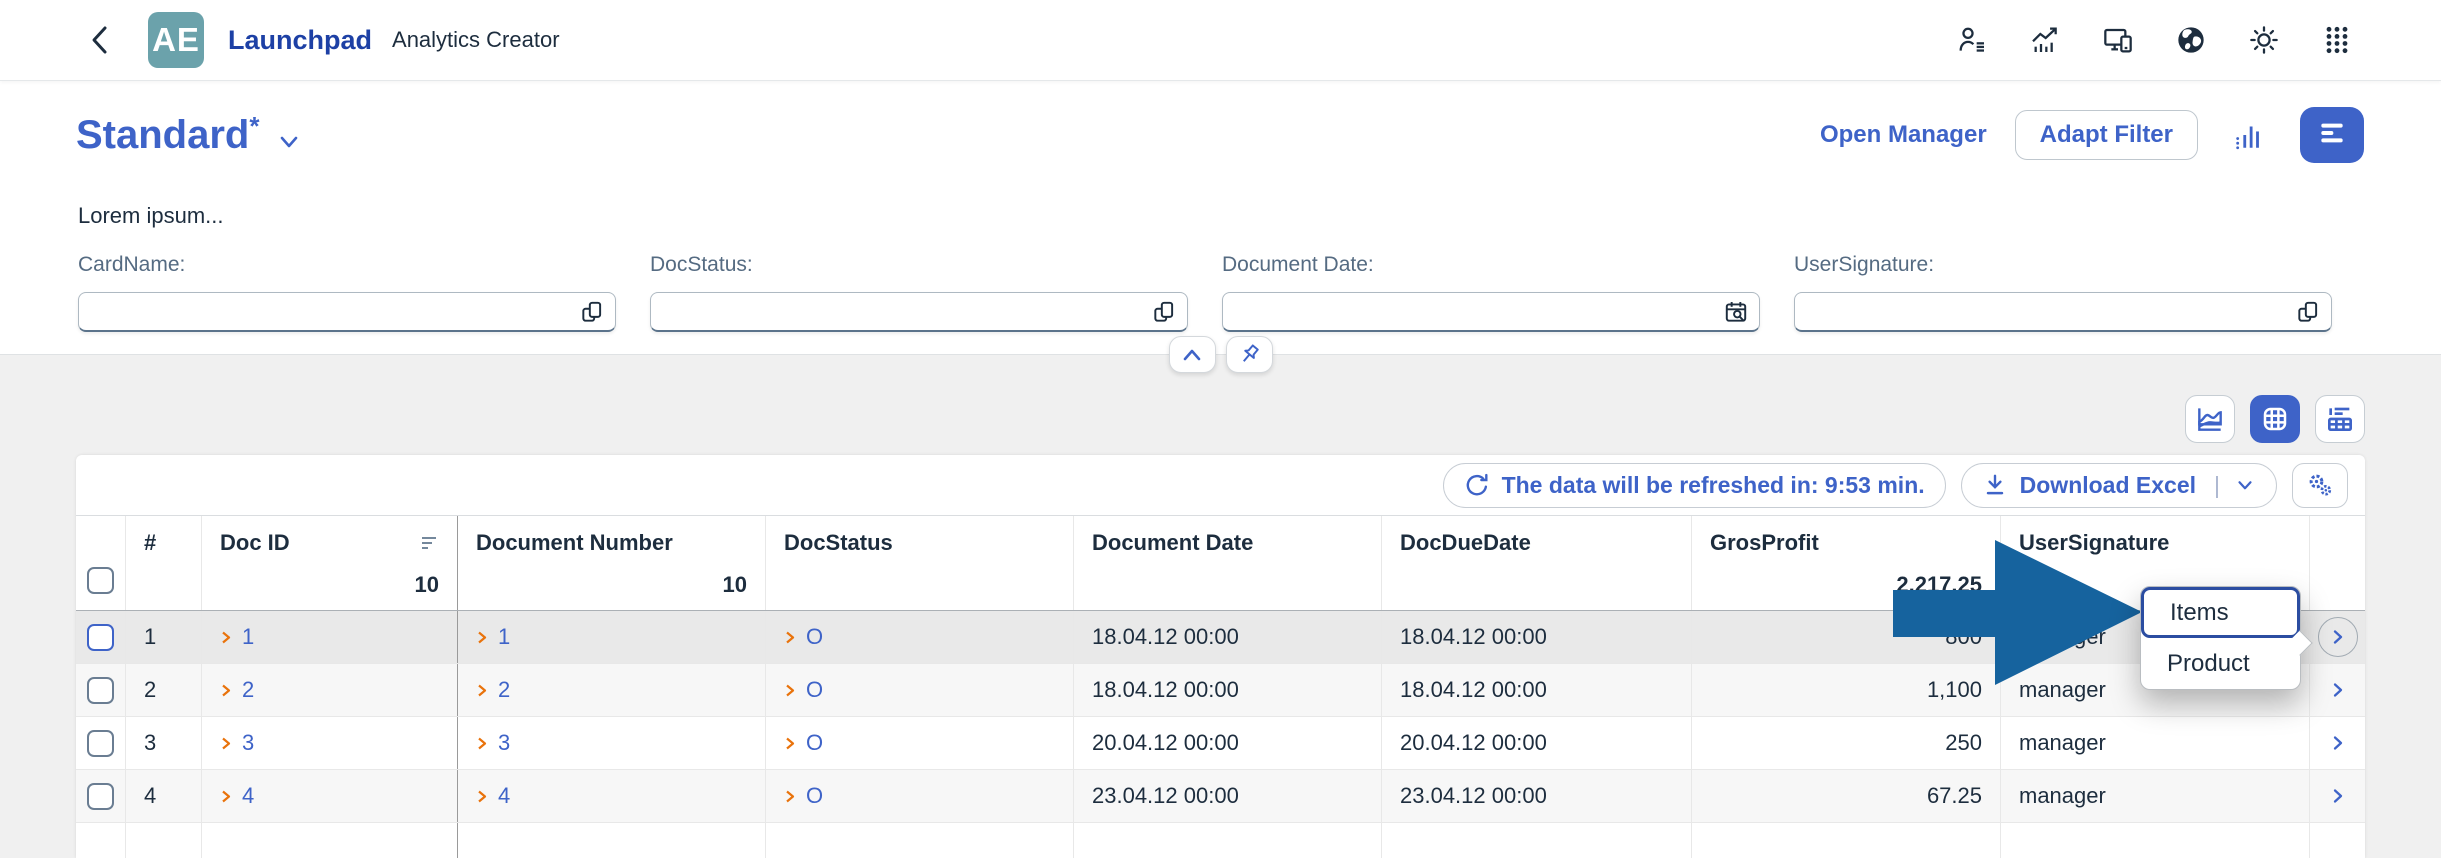 This screenshot has height=858, width=2441. What do you see at coordinates (1537, 637) in the screenshot?
I see `cell-docduedate: 18.04.12 00:00` at bounding box center [1537, 637].